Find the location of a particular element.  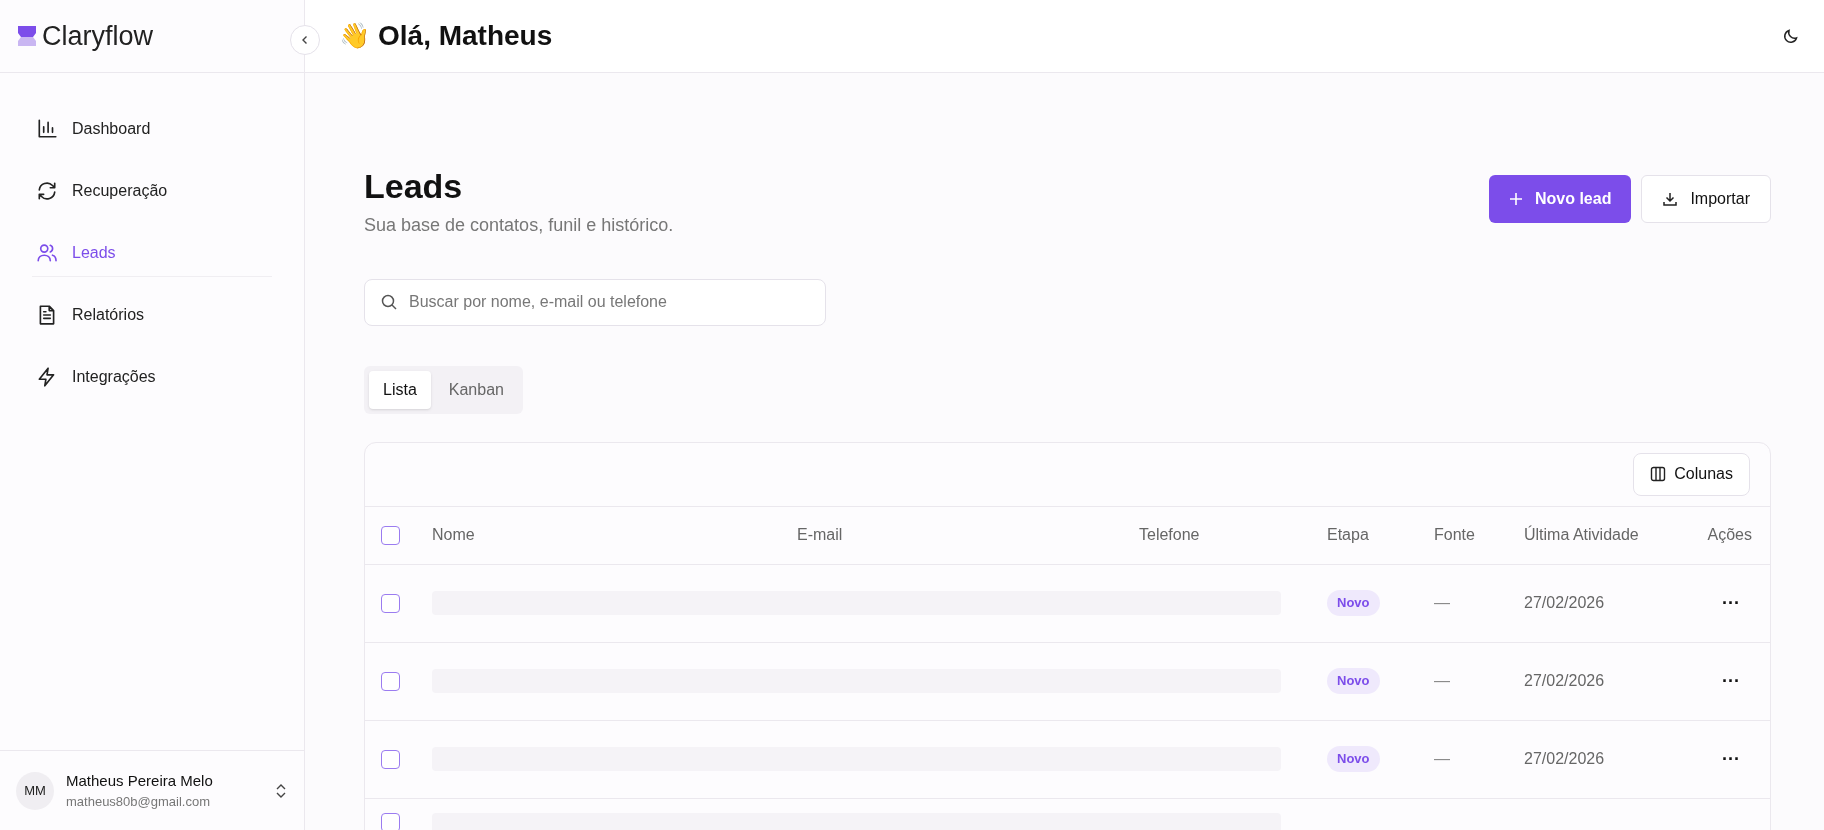

plus-icon is located at coordinates (1515, 199).